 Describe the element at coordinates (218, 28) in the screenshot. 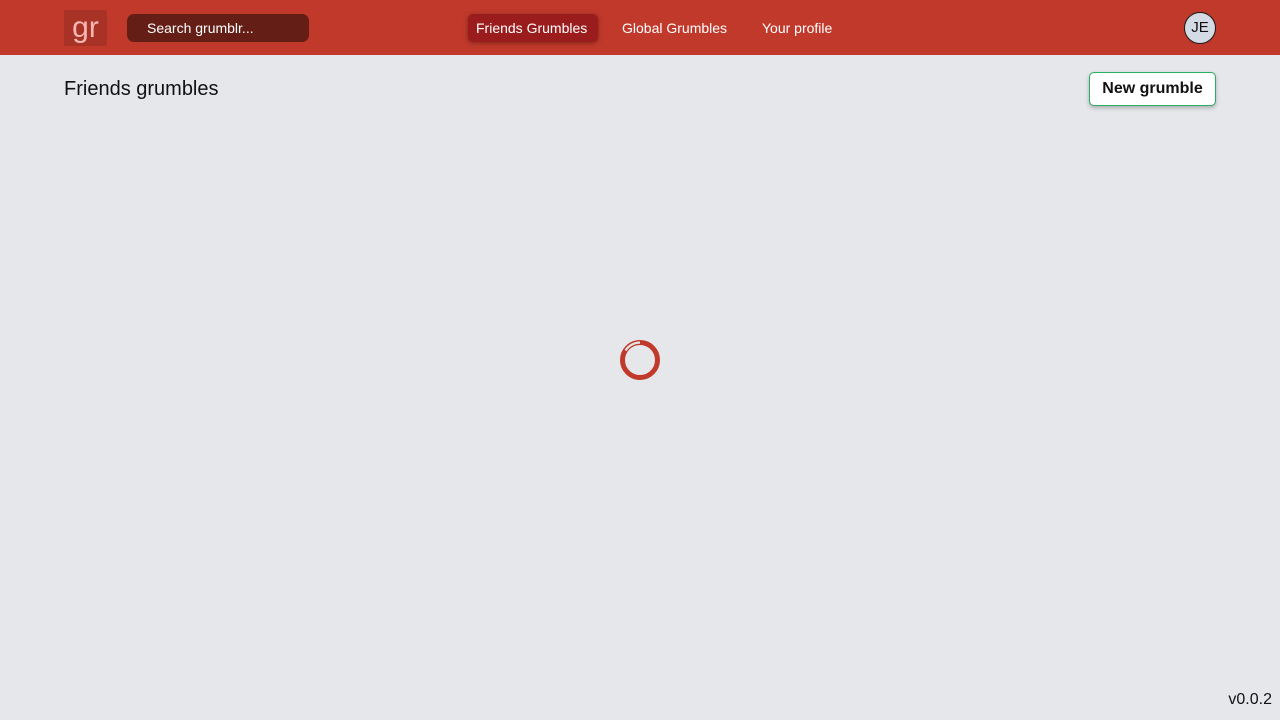

I see `search-input` at that location.